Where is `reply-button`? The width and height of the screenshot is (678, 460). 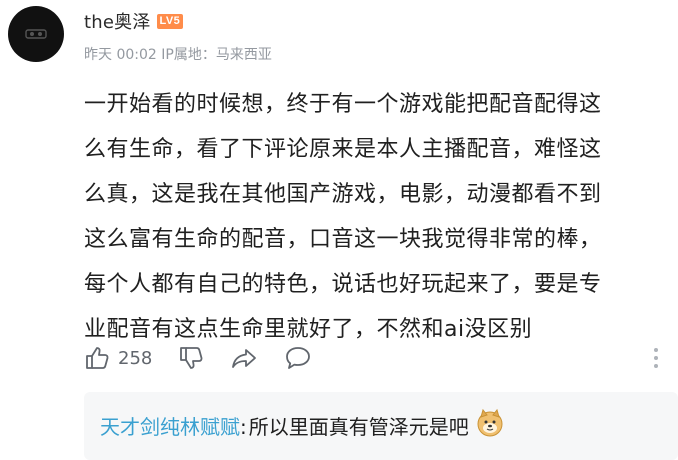
reply-button is located at coordinates (298, 358).